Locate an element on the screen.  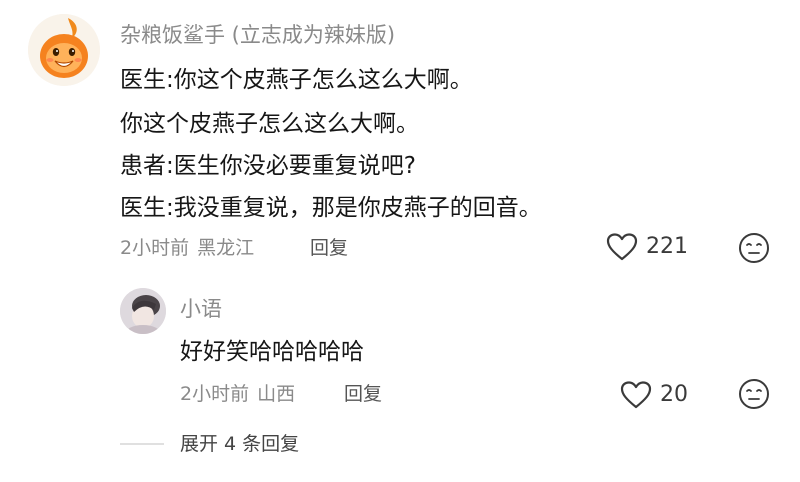
reply-meta: 2小时前 山西 is located at coordinates (237, 394).